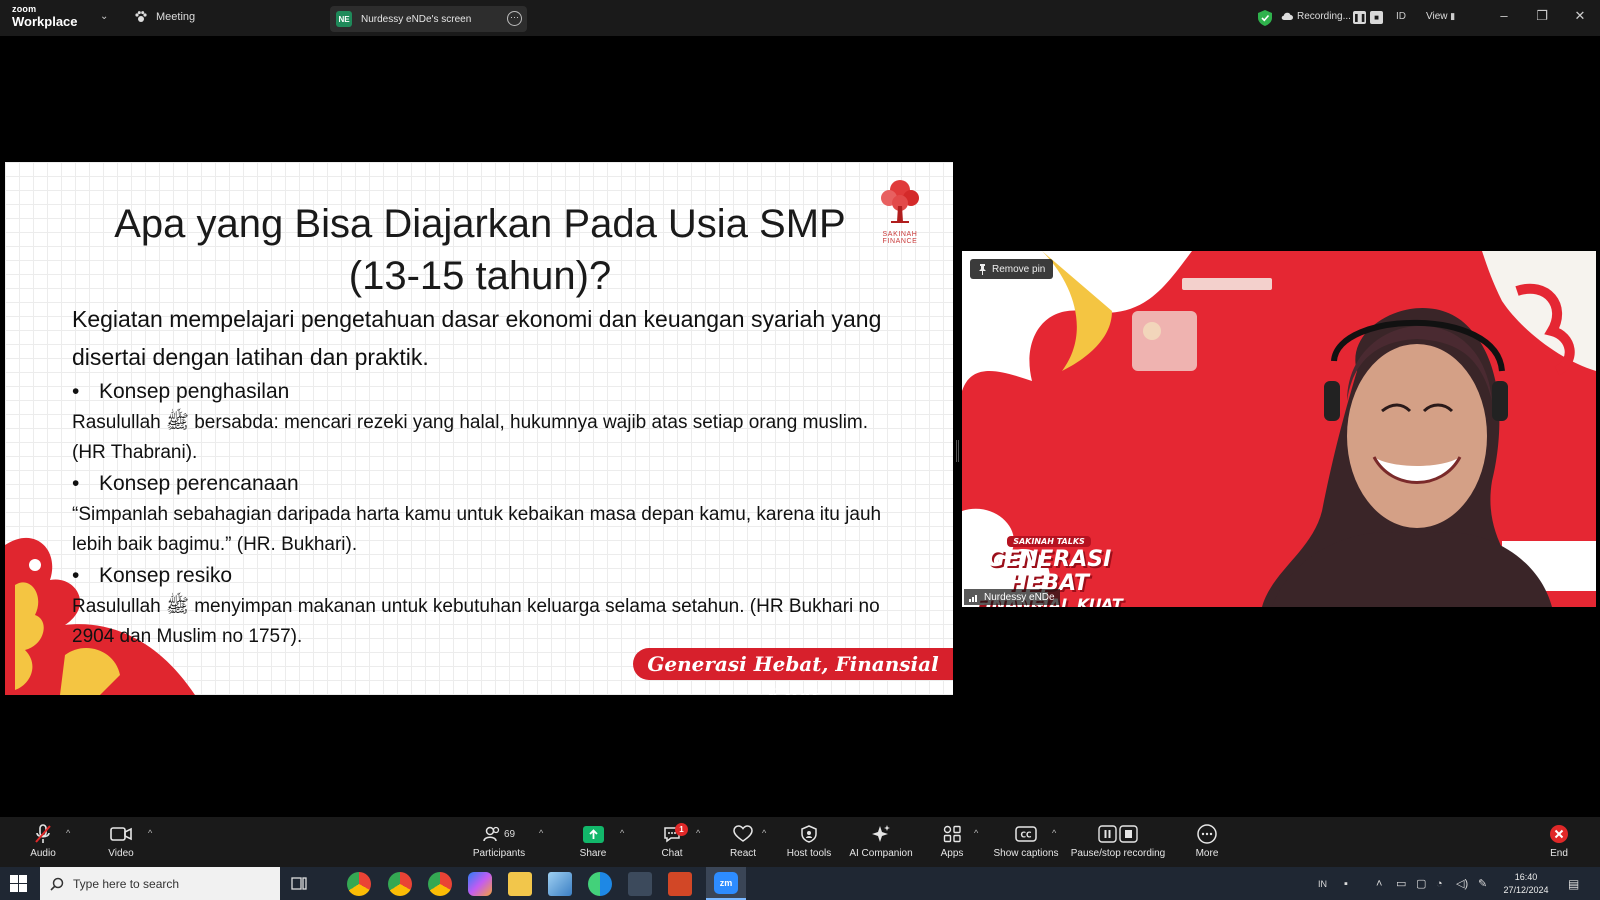  I want to click on share-options-caret: ^, so click(622, 833).